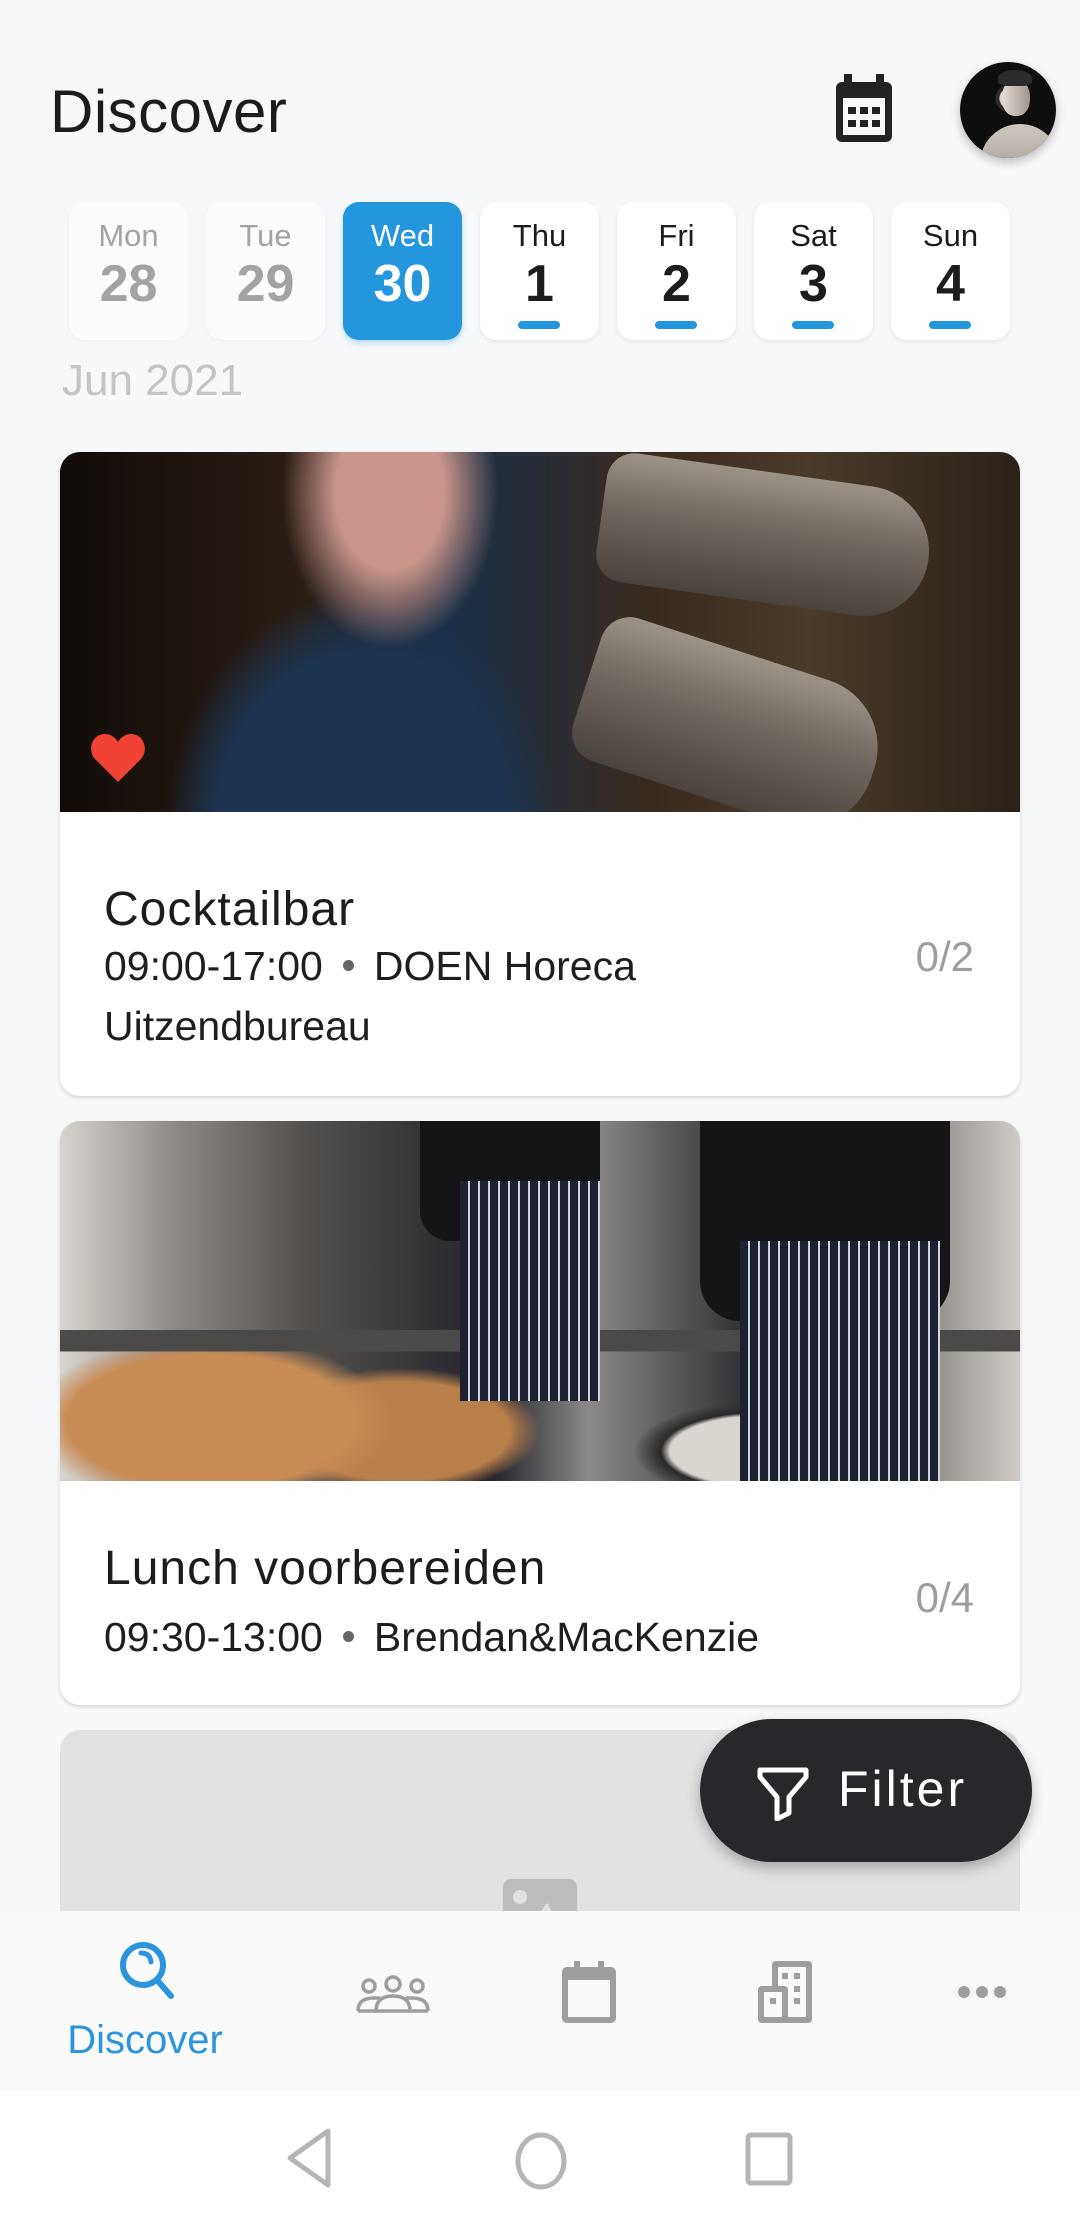 Image resolution: width=1080 pixels, height=2215 pixels. Describe the element at coordinates (504, 966) in the screenshot. I see `shift-company: DOEN Horeca` at that location.